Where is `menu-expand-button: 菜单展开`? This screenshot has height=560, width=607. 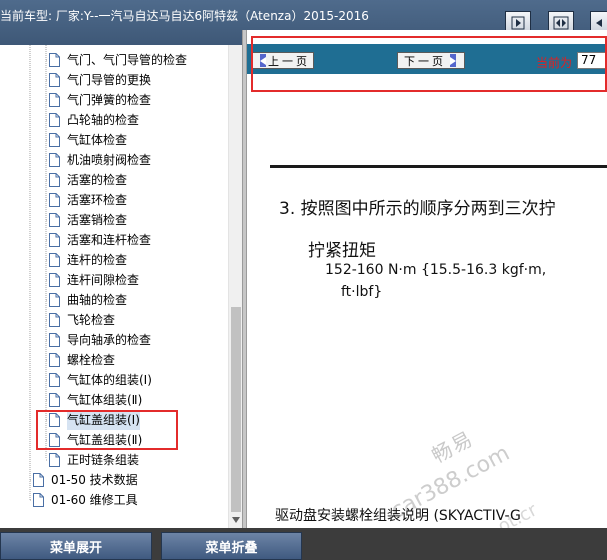 menu-expand-button: 菜单展开 is located at coordinates (76, 546).